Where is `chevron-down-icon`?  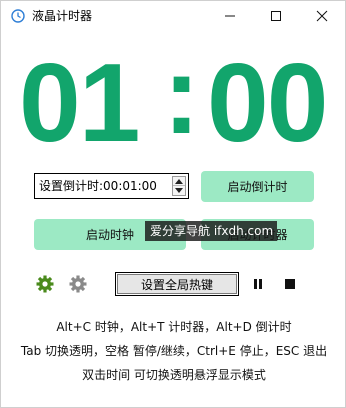
chevron-down-icon is located at coordinates (179, 190).